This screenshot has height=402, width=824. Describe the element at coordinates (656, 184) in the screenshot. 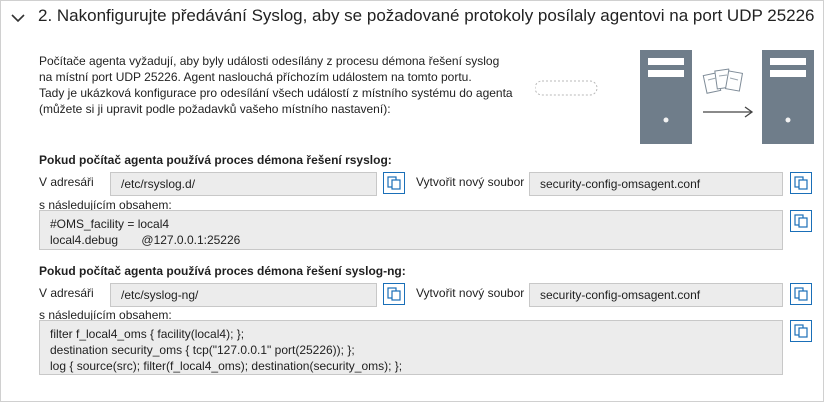

I see `rsyslog-file-field: security-config-omsagent.conf` at that location.